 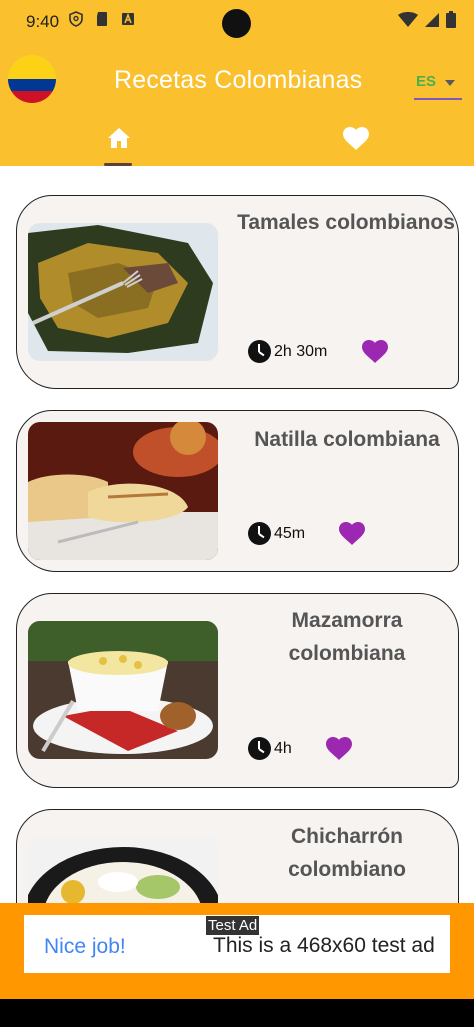 What do you see at coordinates (76, 19) in the screenshot?
I see `privacy-shield-icon` at bounding box center [76, 19].